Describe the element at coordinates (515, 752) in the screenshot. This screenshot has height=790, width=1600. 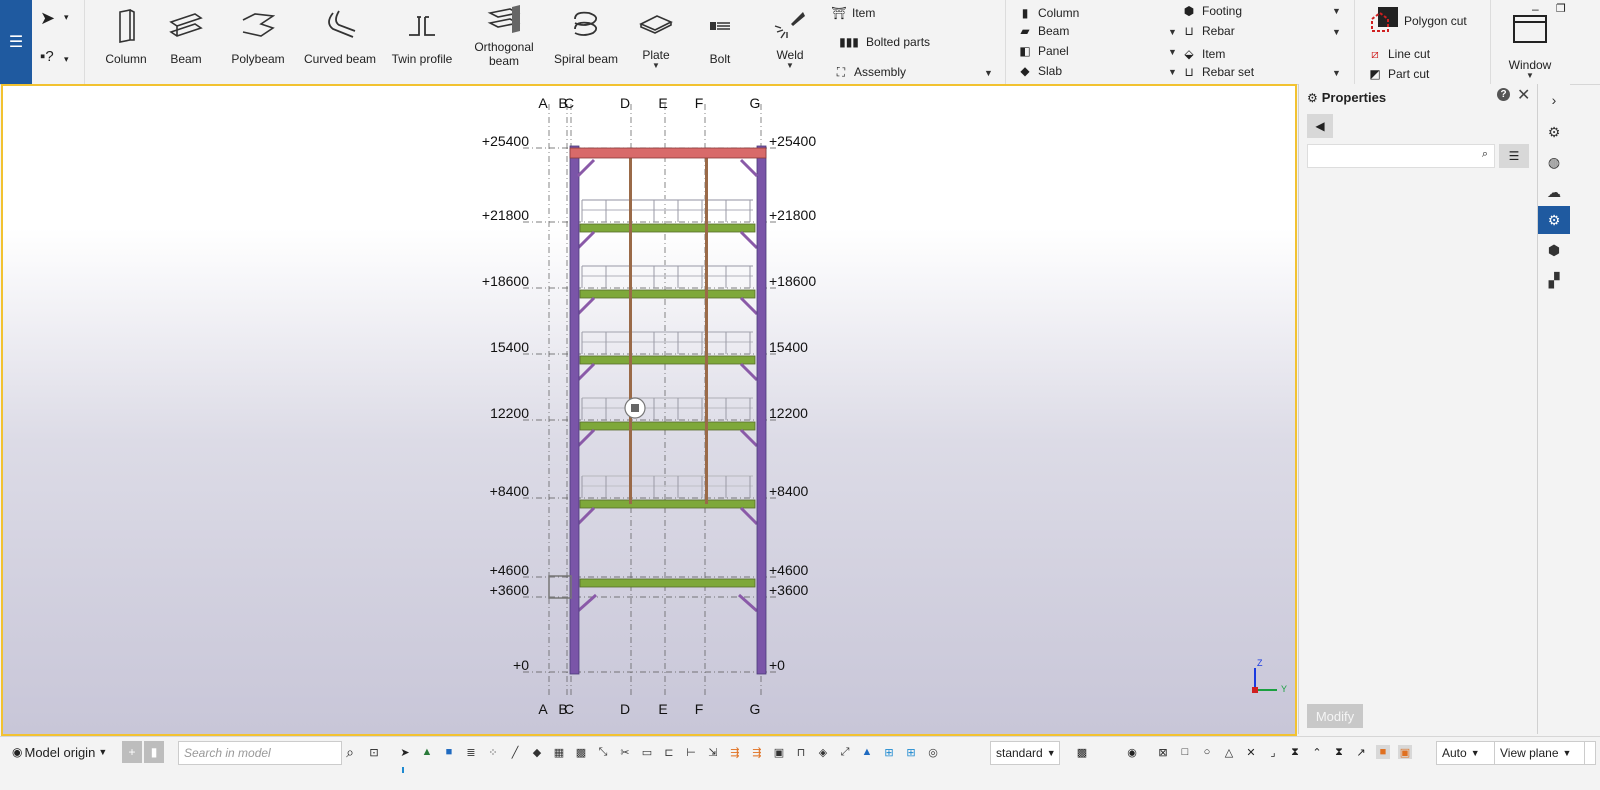
I see `select-line-icon: ╱` at that location.